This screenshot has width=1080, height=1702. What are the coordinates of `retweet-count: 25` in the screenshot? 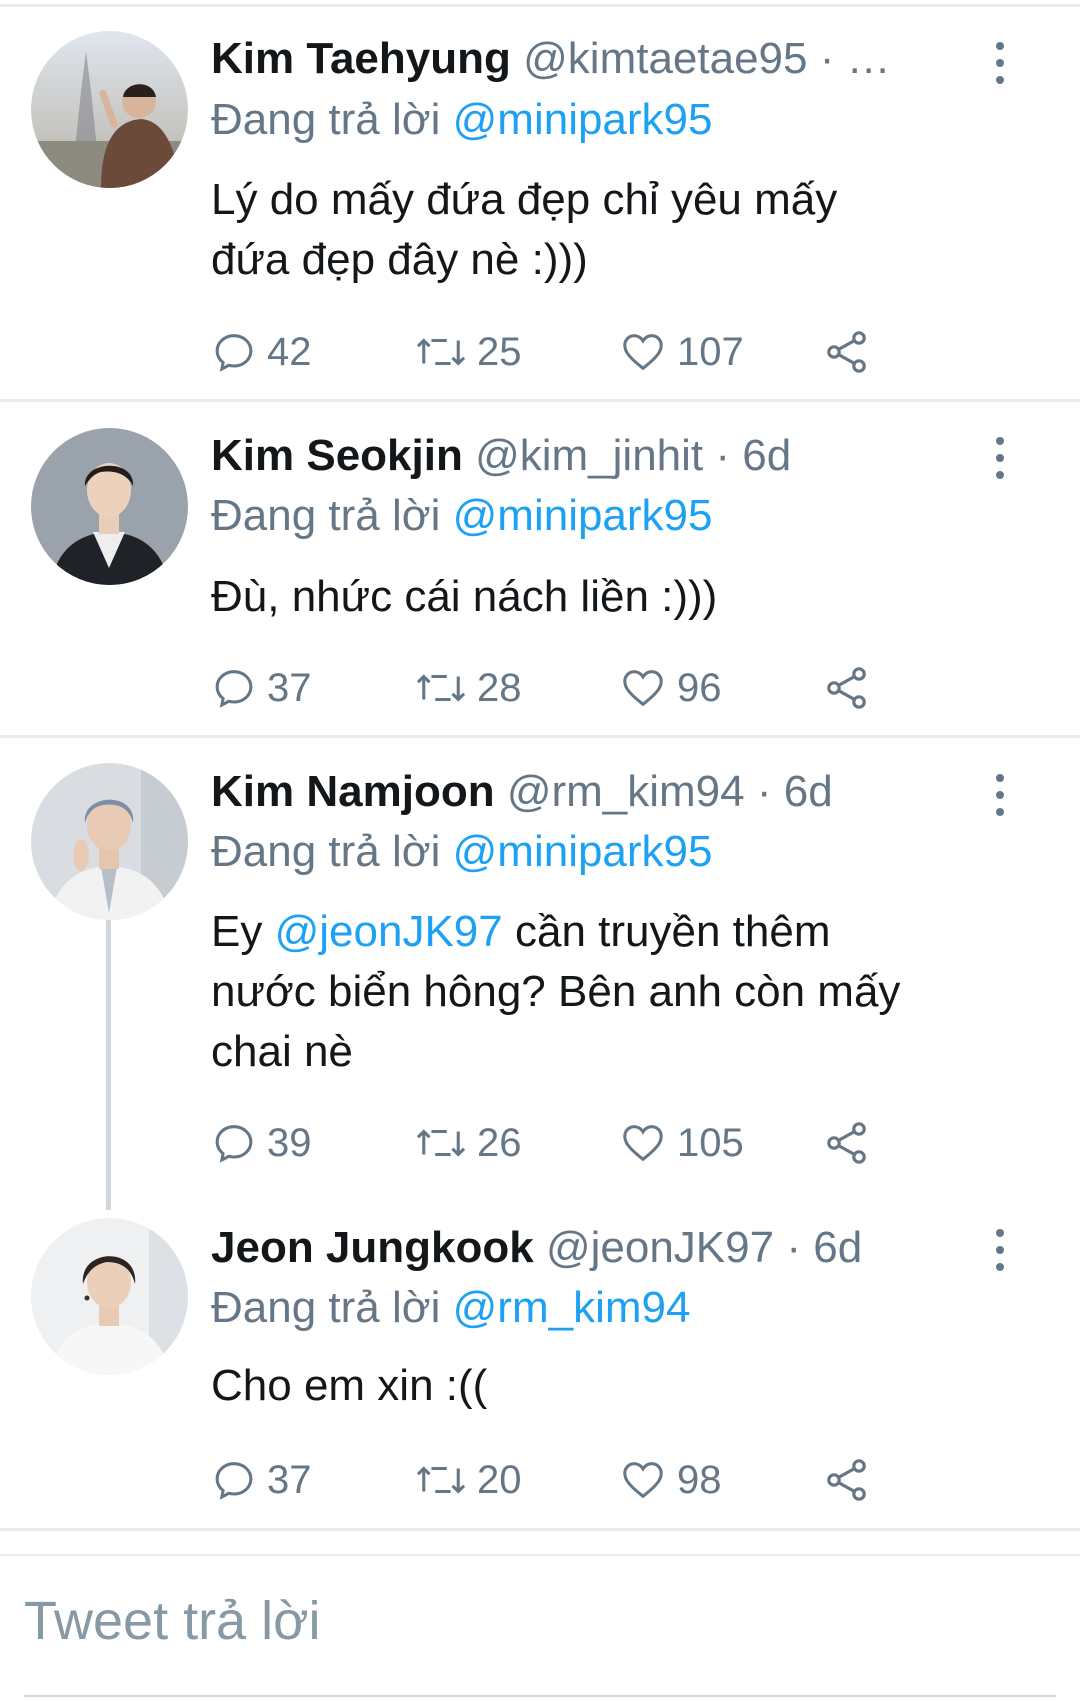 It's located at (499, 351).